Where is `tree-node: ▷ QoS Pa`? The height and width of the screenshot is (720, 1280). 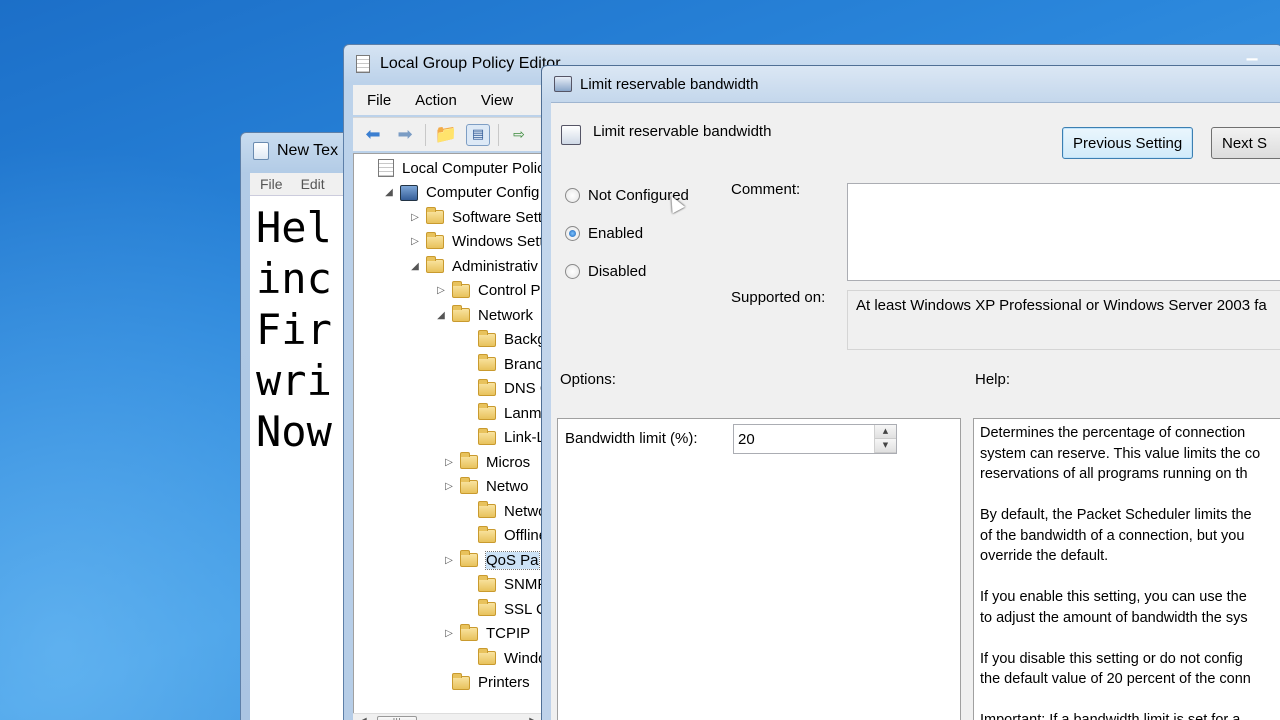
tree-node: ▷ QoS Pa is located at coordinates (491, 560).